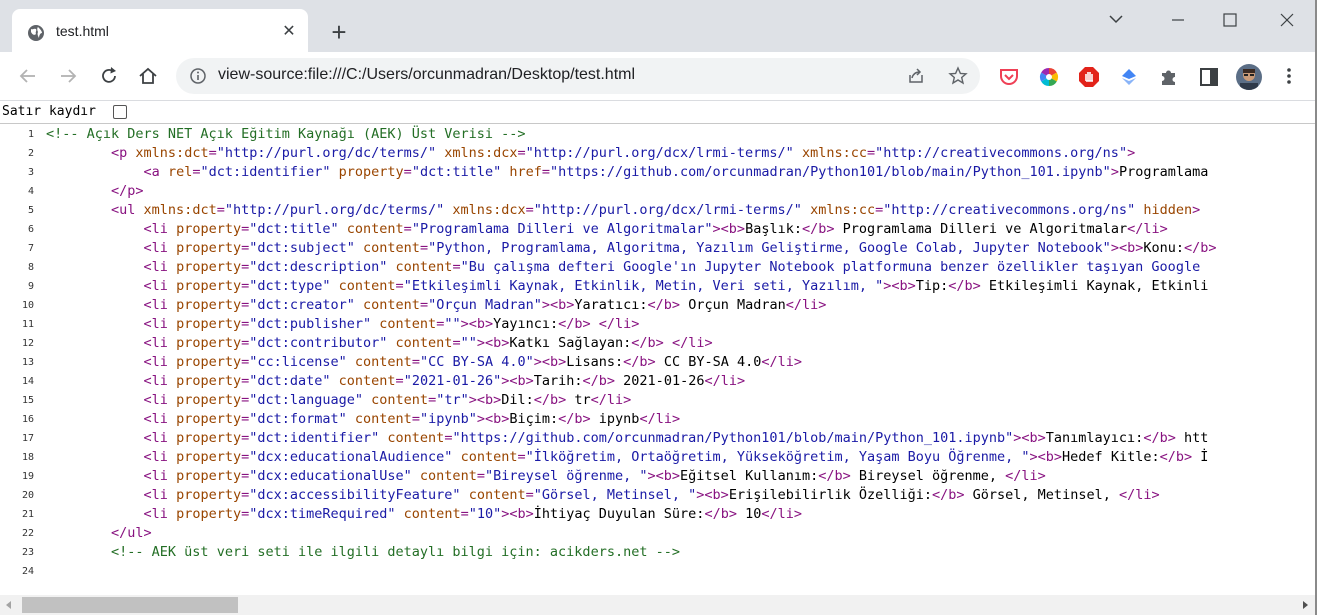  I want to click on code-token: İhtiyaç Duyulan Süre:, so click(619, 514).